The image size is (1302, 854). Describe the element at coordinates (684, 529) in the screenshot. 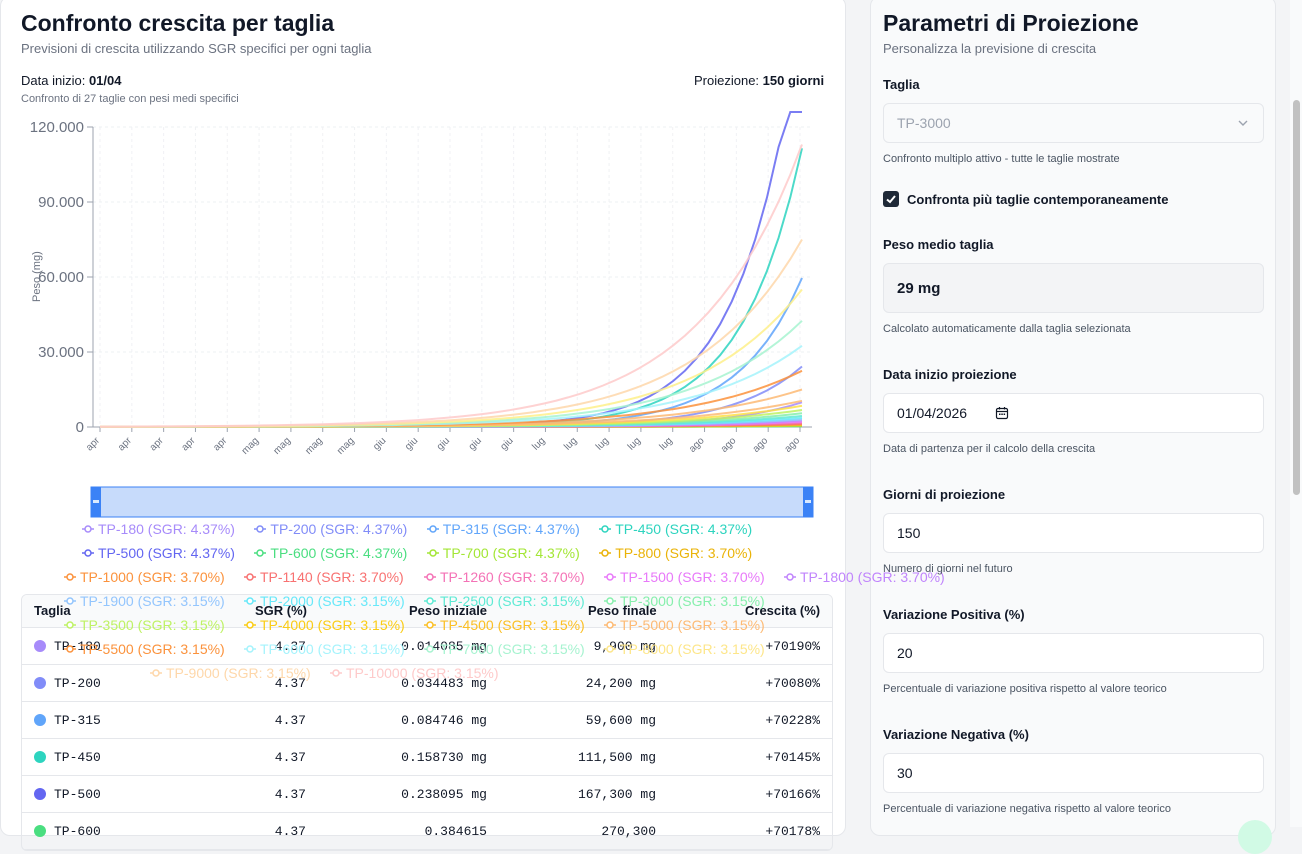

I see `legend-label: TP-450 (SGR: 4.37%)` at that location.